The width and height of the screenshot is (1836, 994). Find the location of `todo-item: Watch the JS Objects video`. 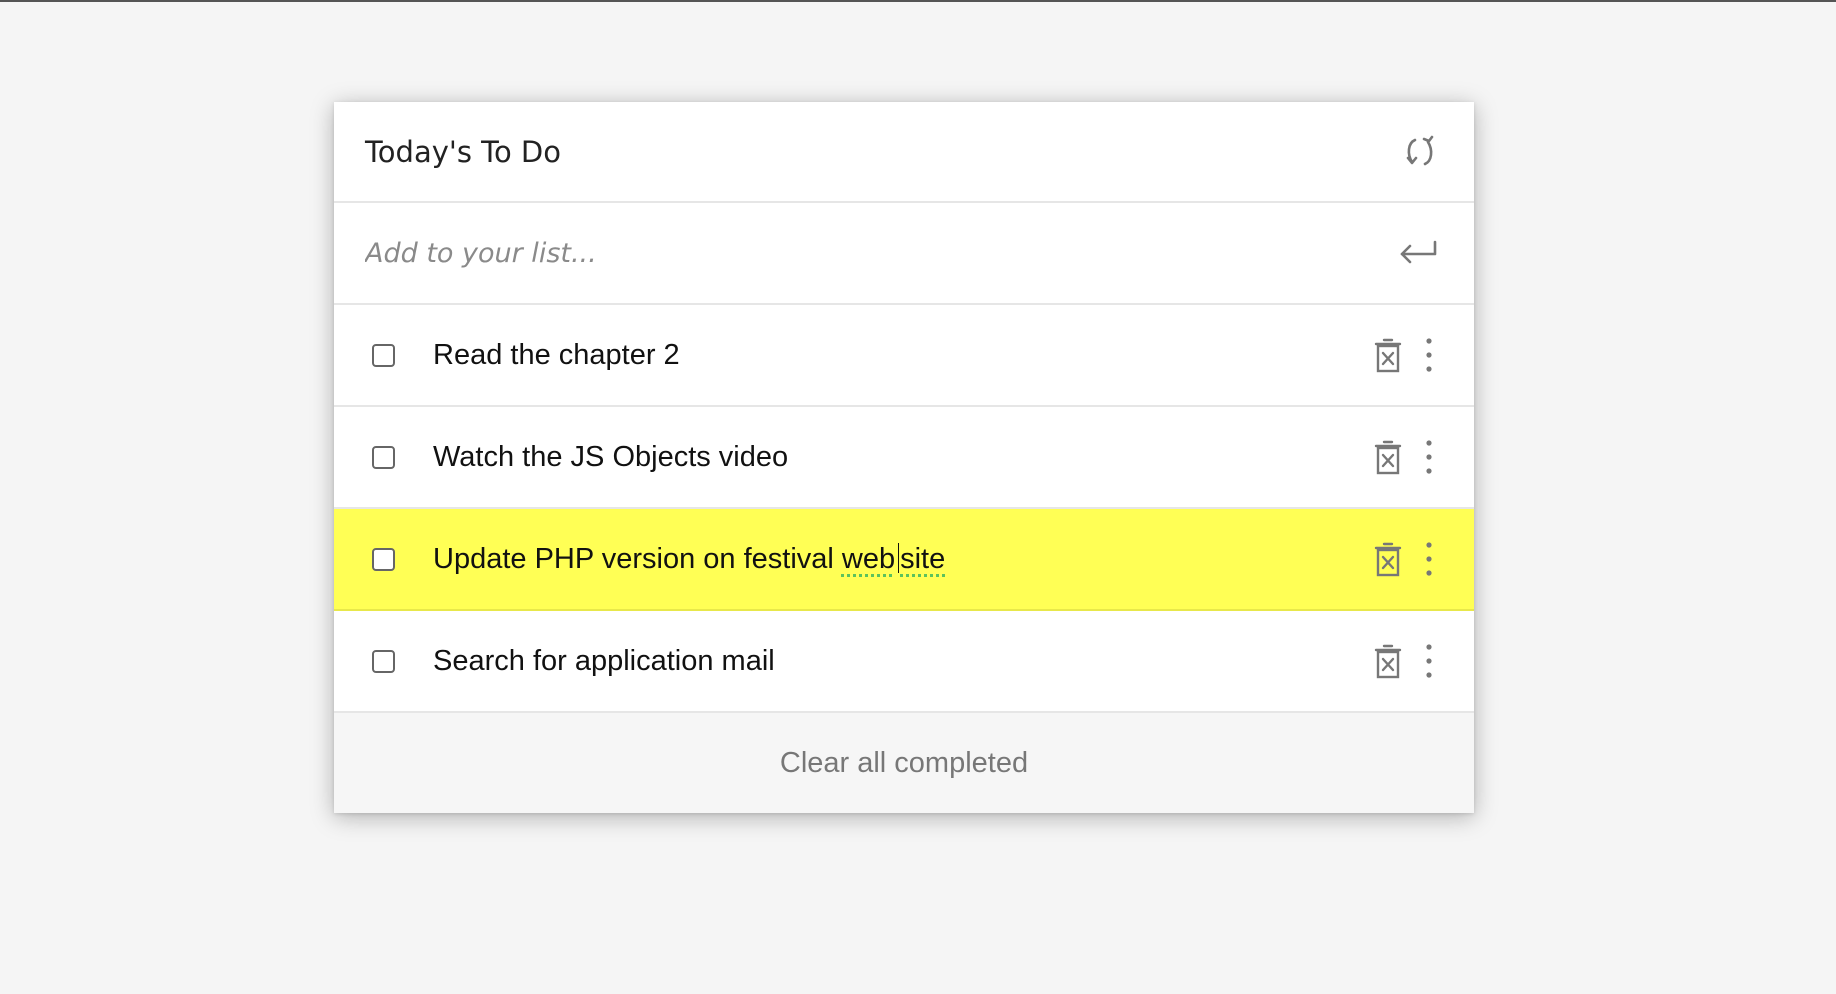

todo-item: Watch the JS Objects video is located at coordinates (904, 458).